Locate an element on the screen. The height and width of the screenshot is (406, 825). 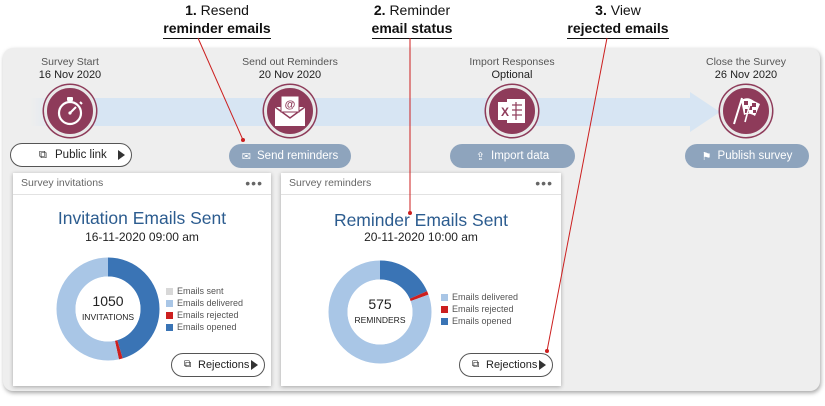
stage-date: 20 Nov 2020 is located at coordinates (290, 75).